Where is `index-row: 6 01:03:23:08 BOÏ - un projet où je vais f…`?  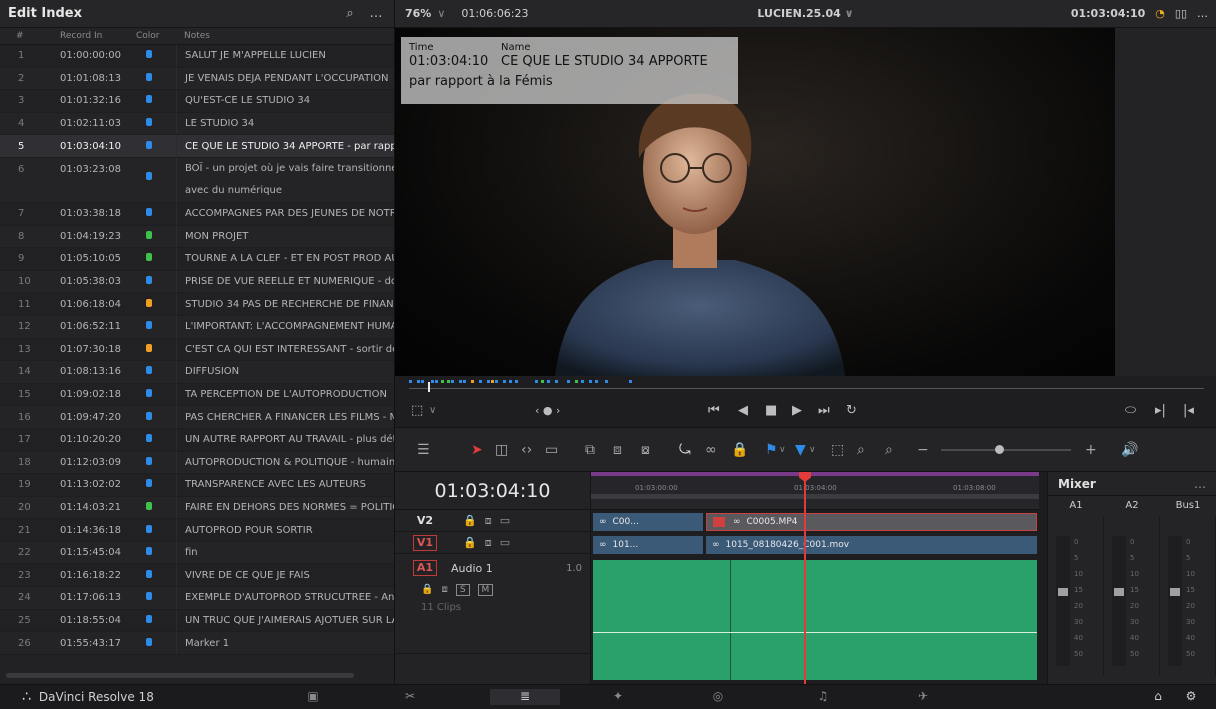
index-row: 6 01:03:23:08 BOÏ - un projet où je vais f… is located at coordinates (197, 180).